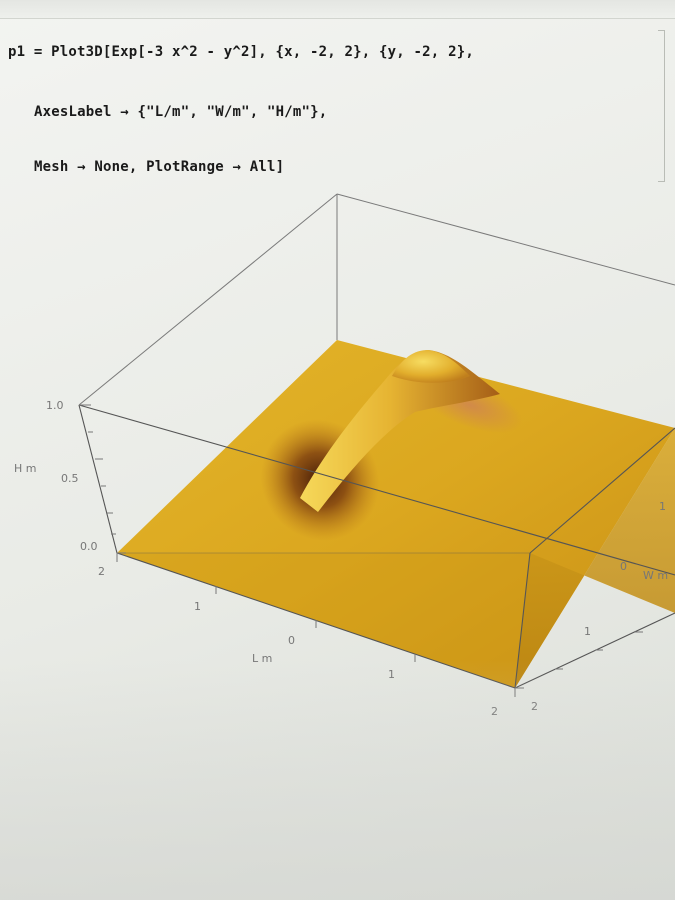  Describe the element at coordinates (494, 711) in the screenshot. I see `x-tick-4: 2` at that location.